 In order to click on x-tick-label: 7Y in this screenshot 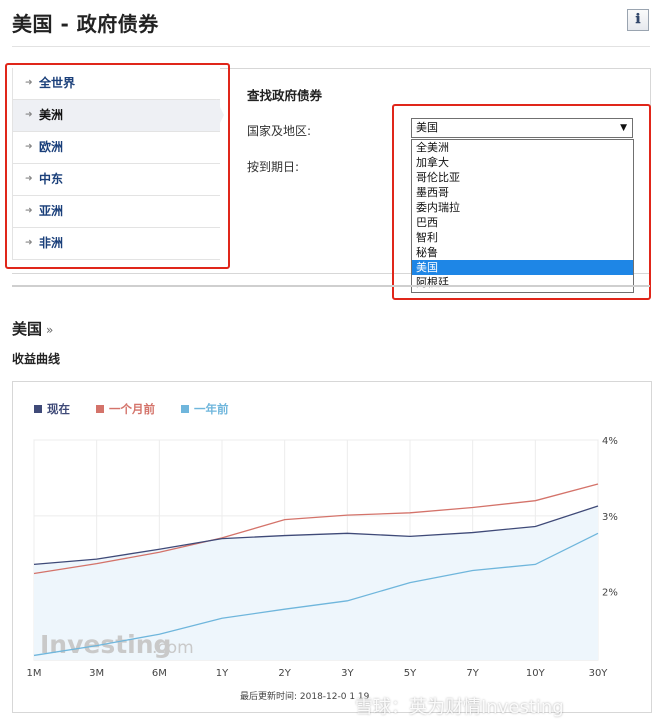, I will do `click(472, 673)`.